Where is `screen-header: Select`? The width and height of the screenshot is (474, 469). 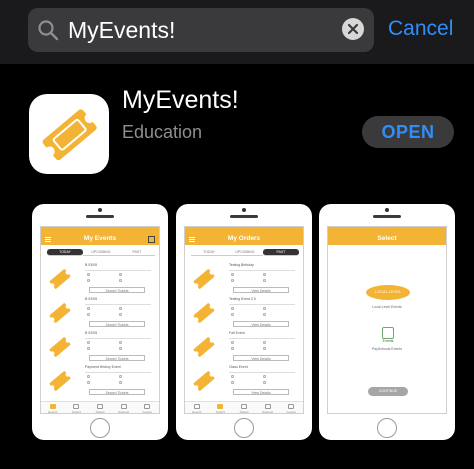
screen-header: Select is located at coordinates (387, 239).